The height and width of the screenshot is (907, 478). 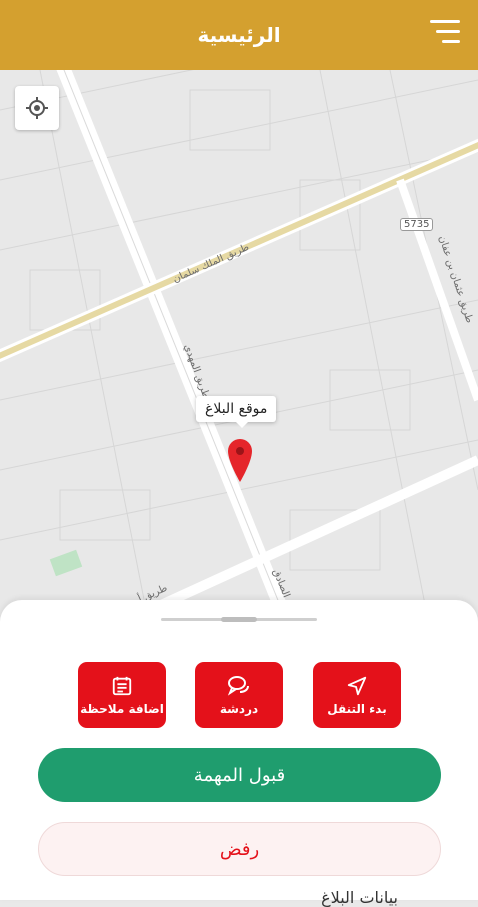 What do you see at coordinates (357, 685) in the screenshot?
I see `navigation-arrow-icon` at bounding box center [357, 685].